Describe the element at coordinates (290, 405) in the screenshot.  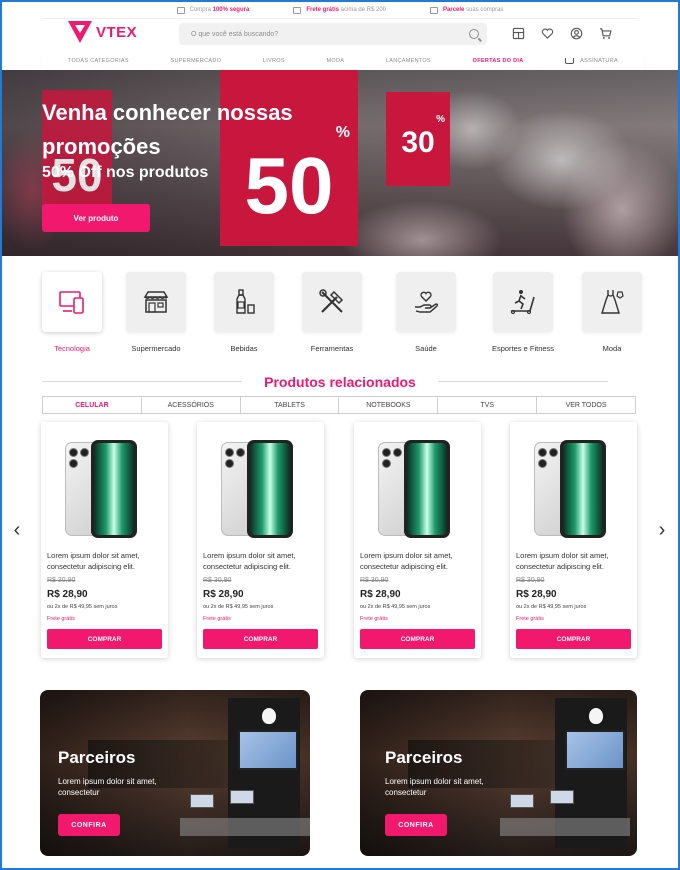
I see `tab-tablets: TABLETS` at that location.